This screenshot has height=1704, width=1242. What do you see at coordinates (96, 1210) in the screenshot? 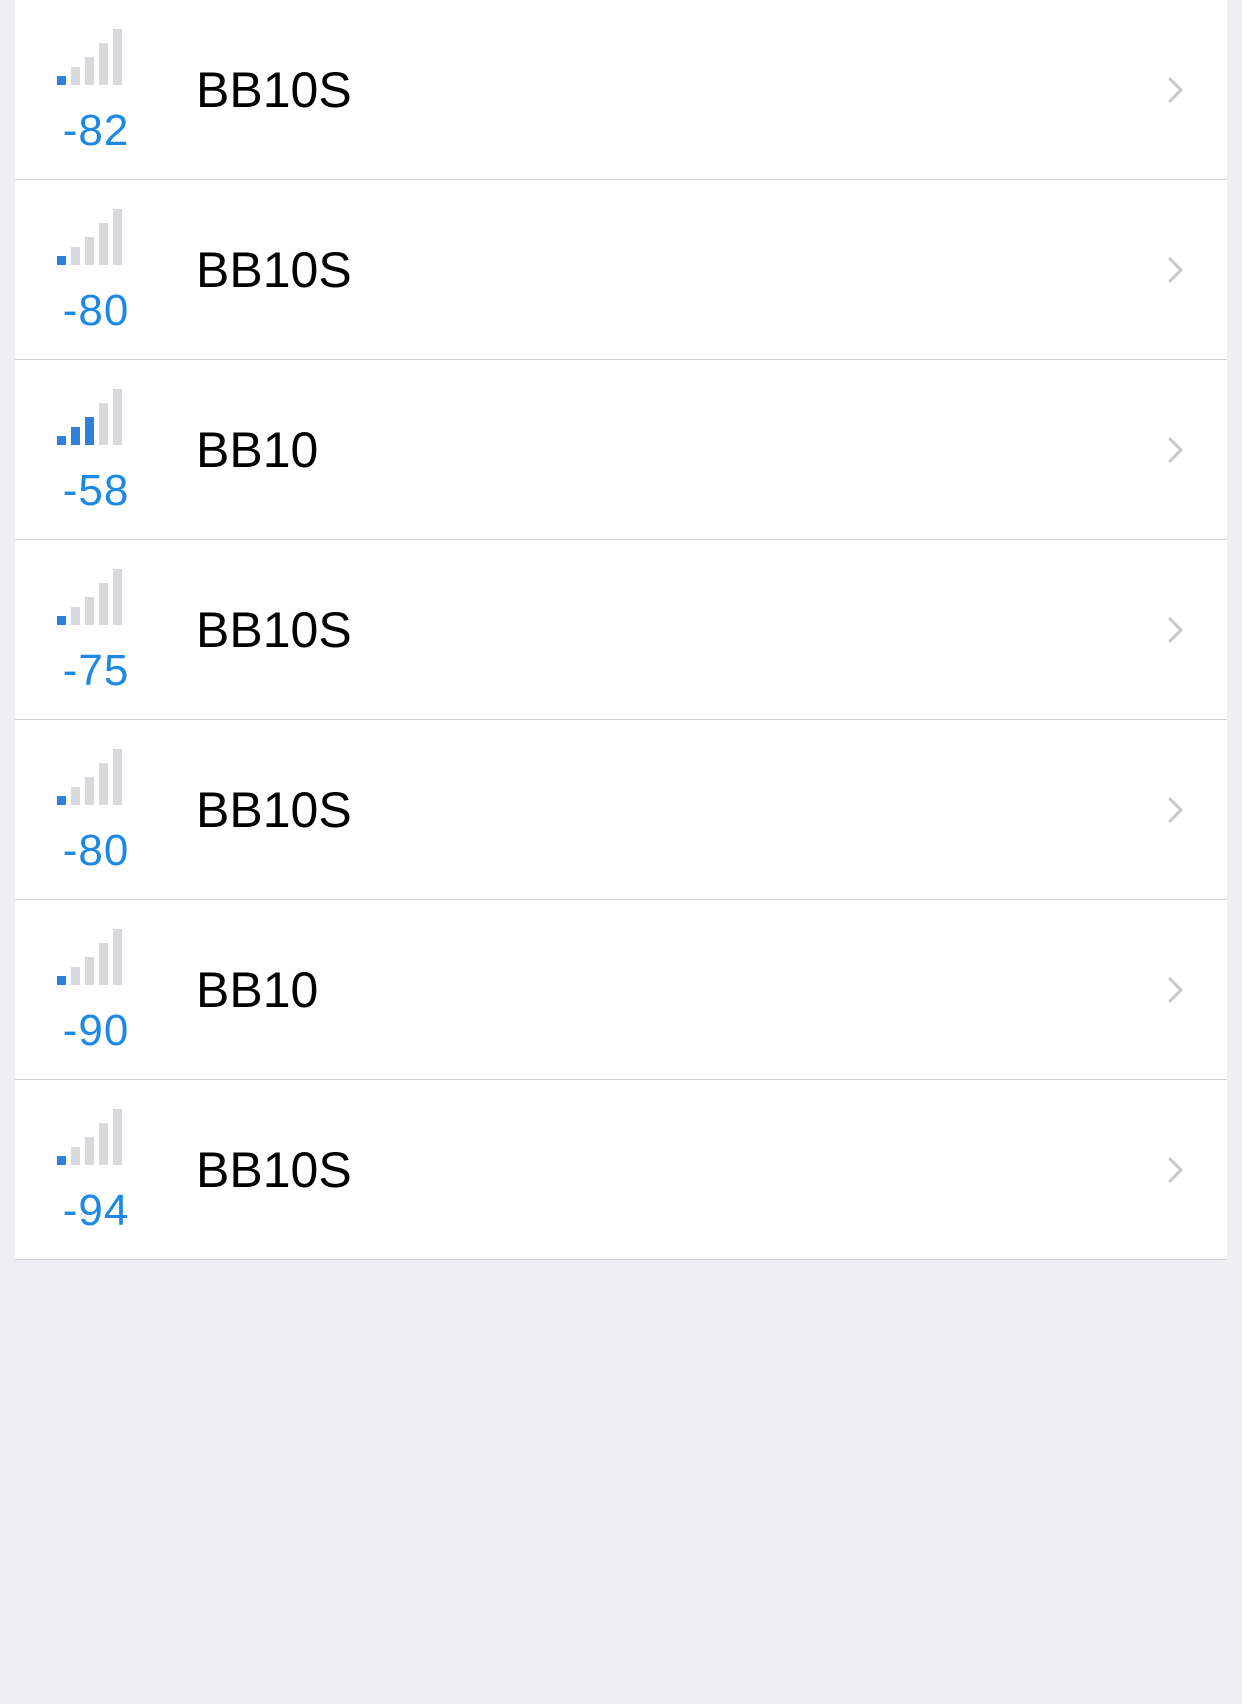
I see `rssi-value: -94` at bounding box center [96, 1210].